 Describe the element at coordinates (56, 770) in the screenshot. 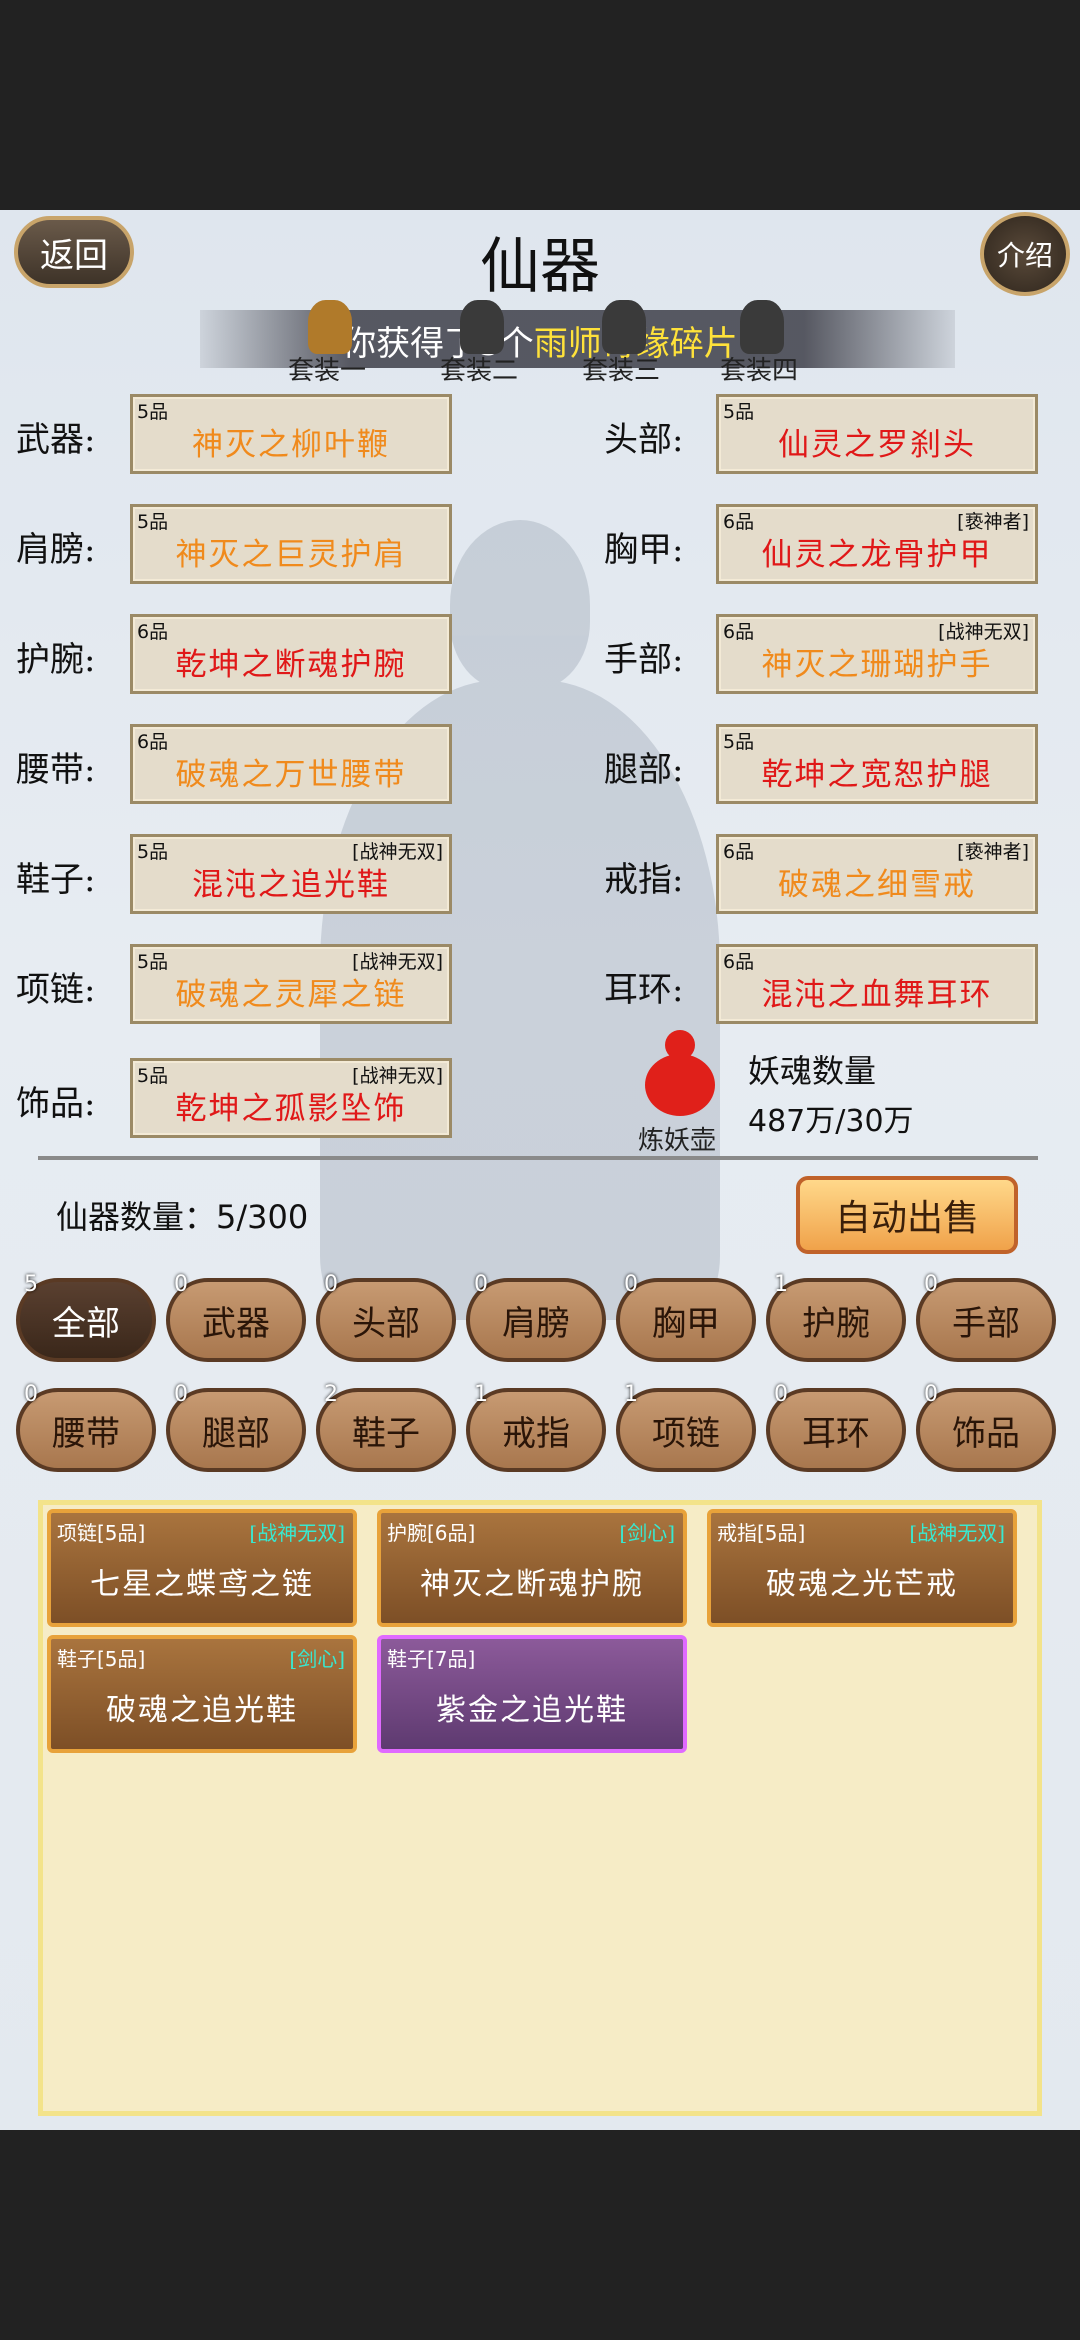

I see `slot-label: 腰带:` at that location.